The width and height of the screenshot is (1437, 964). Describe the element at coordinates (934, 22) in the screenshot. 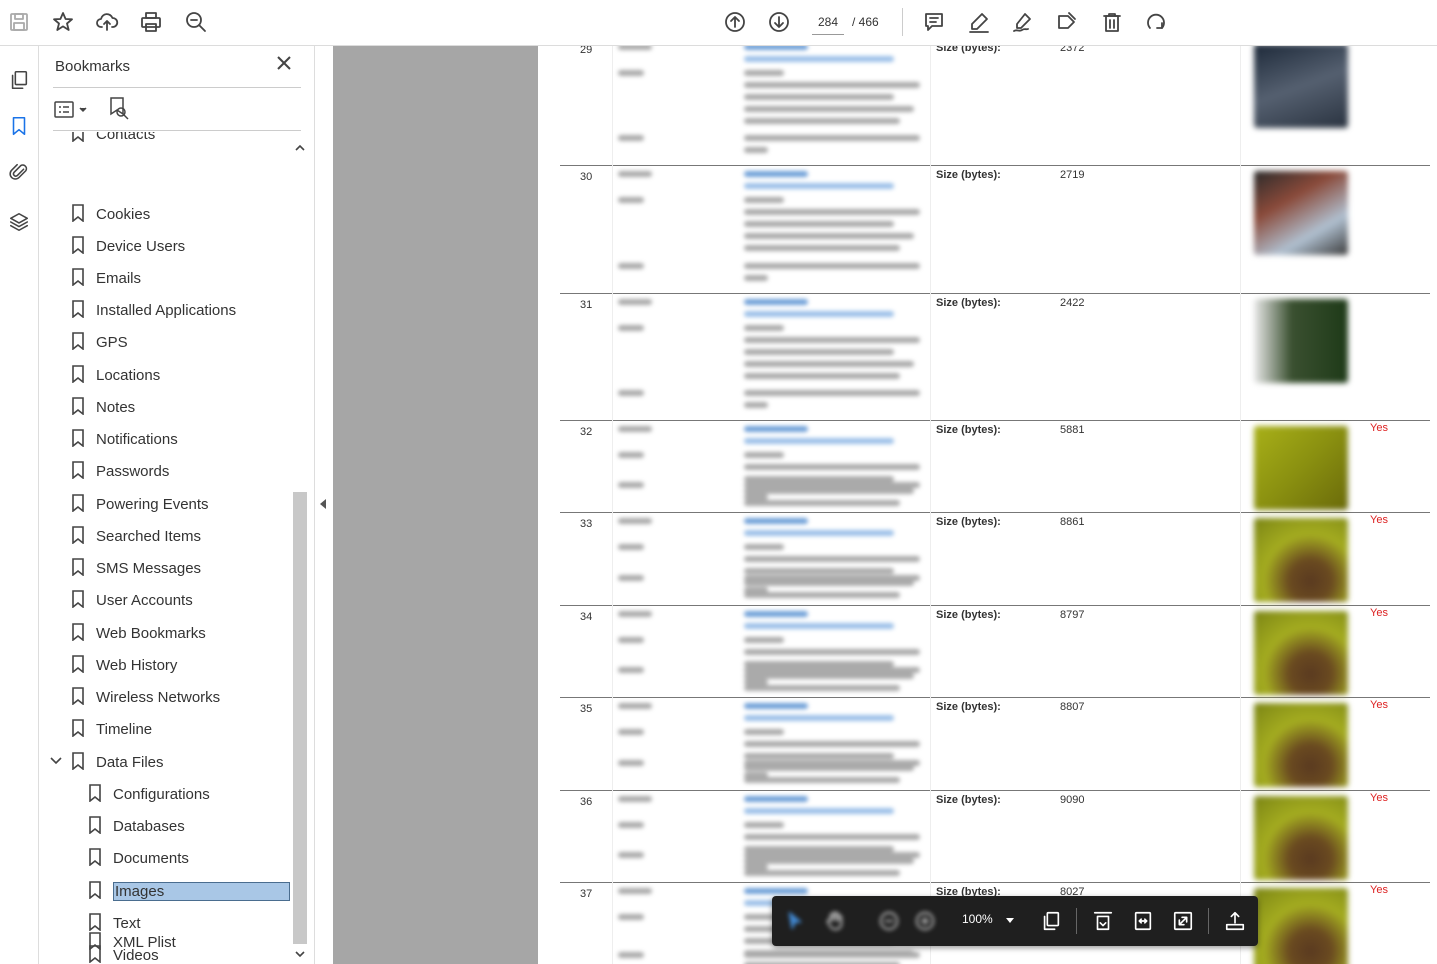

I see `comment-icon` at that location.